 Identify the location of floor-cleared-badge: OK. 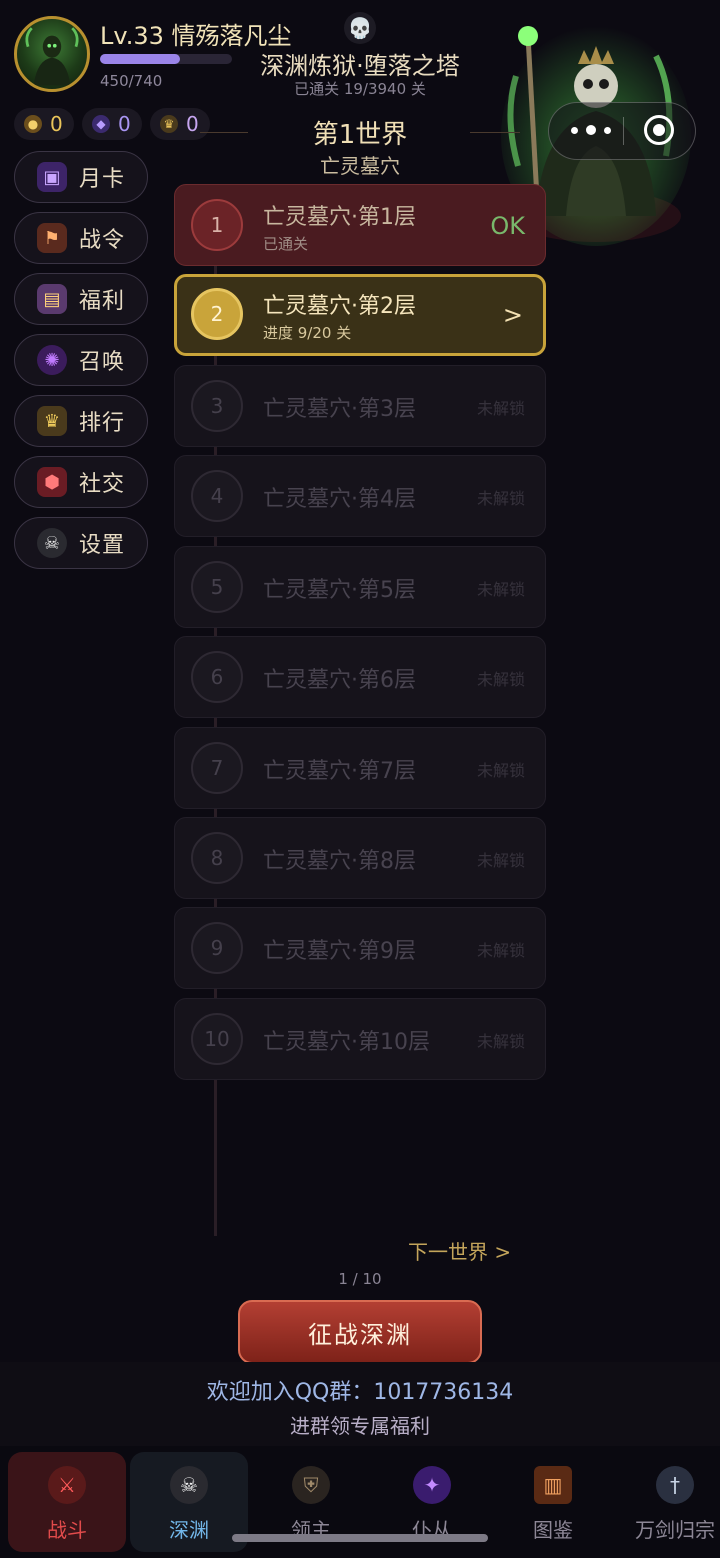
(507, 226).